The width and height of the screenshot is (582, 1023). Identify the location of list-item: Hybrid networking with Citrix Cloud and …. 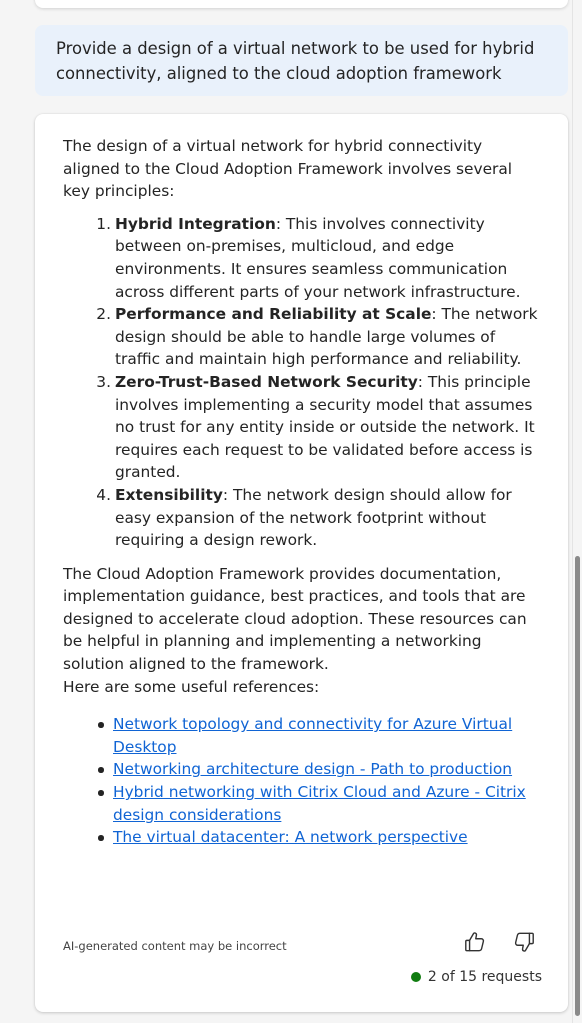
(319, 803).